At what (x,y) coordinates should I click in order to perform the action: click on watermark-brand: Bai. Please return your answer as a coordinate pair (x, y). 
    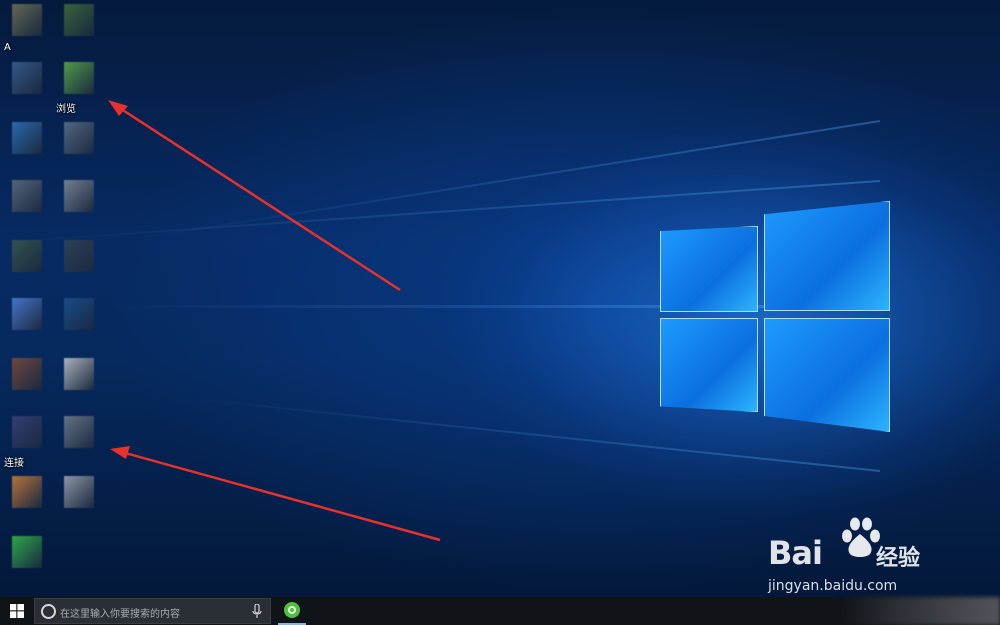
    Looking at the image, I should click on (795, 553).